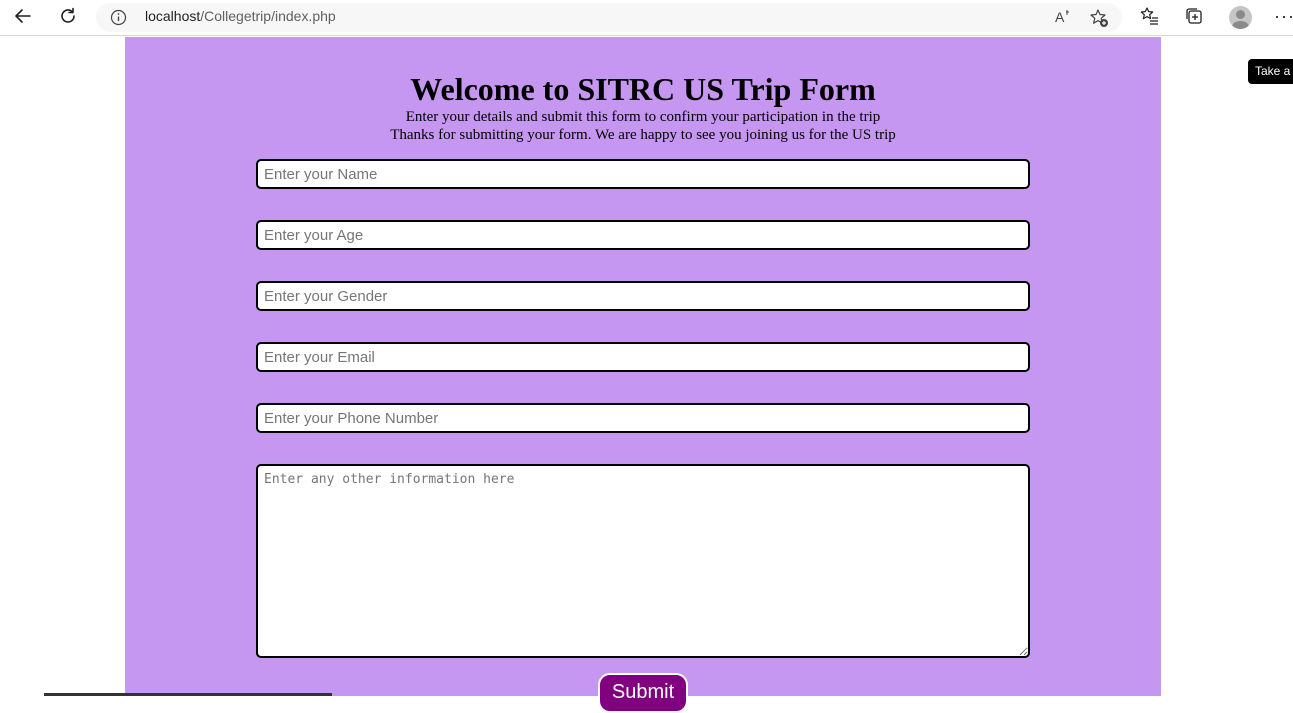  Describe the element at coordinates (643, 174) in the screenshot. I see `name-input` at that location.